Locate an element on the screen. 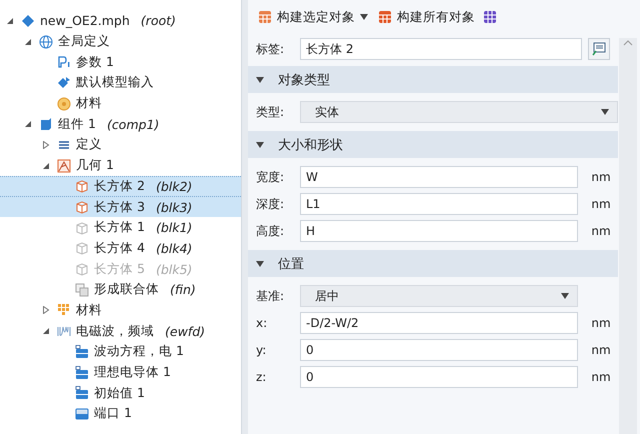 This screenshot has width=640, height=434. tree-item: 定义 is located at coordinates (120, 144).